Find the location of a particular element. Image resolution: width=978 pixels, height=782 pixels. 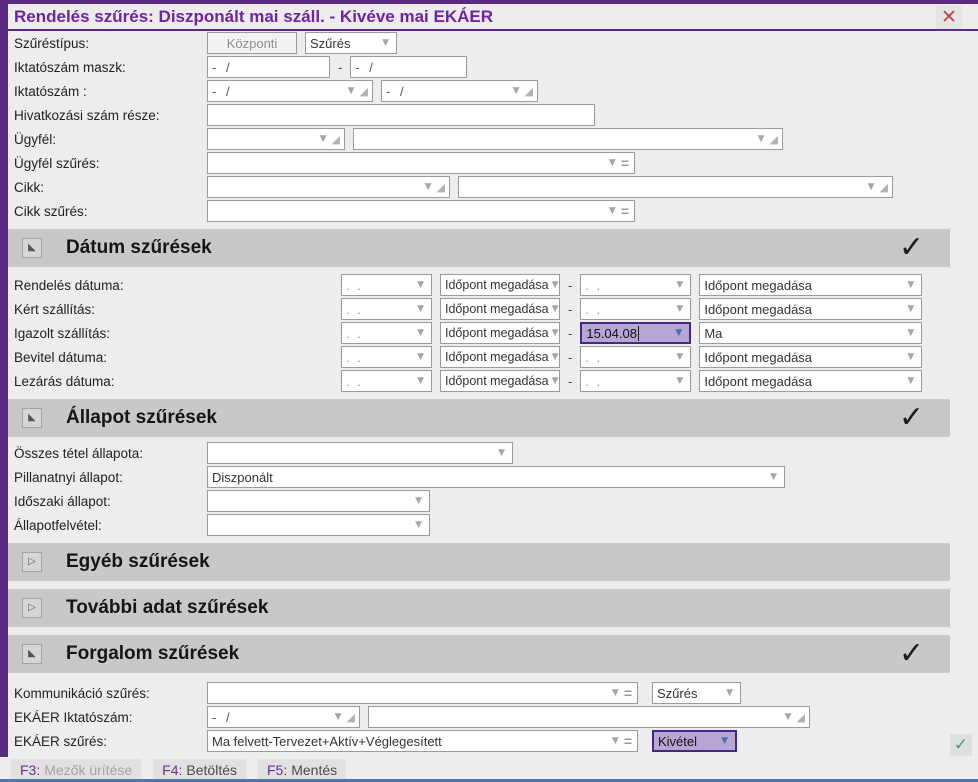

current-status-dropdown: Diszponált ▼ is located at coordinates (496, 477).